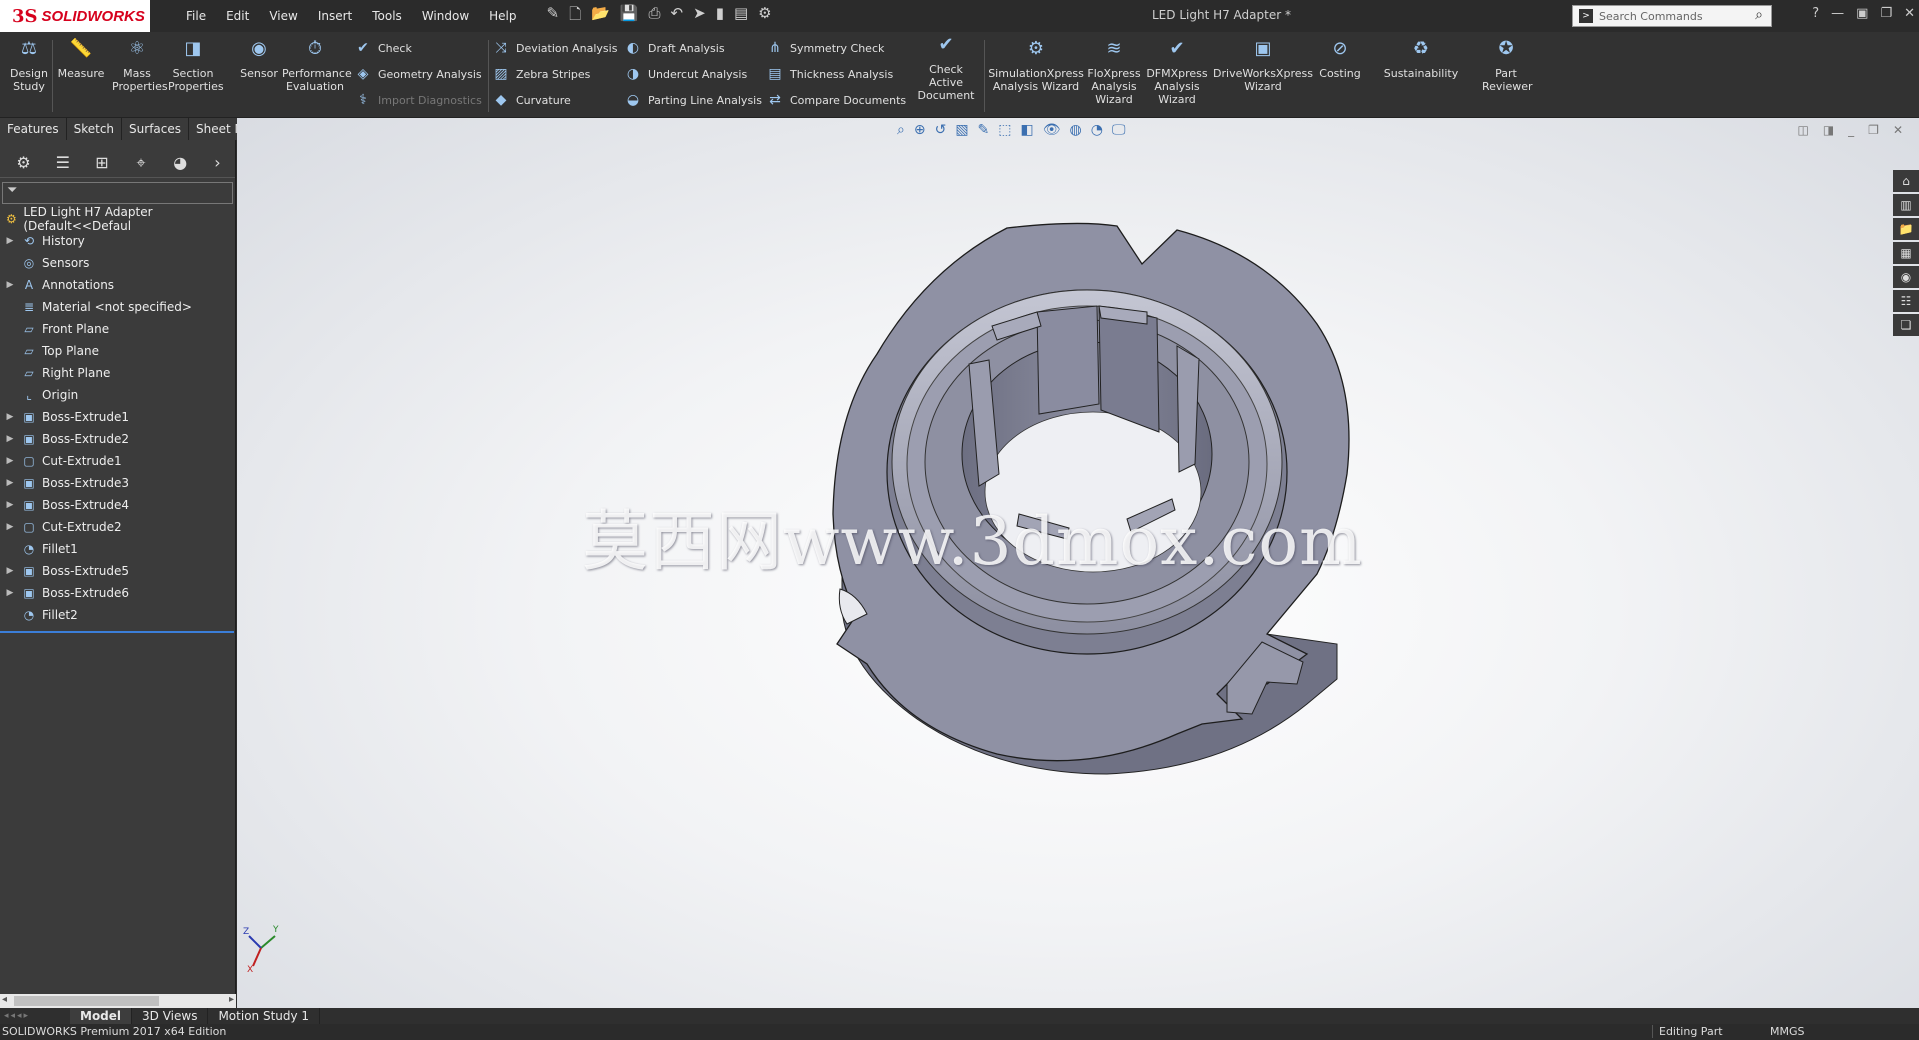 This screenshot has height=1040, width=1919. Describe the element at coordinates (575, 16) in the screenshot. I see `new-document-icon: 🗋` at that location.